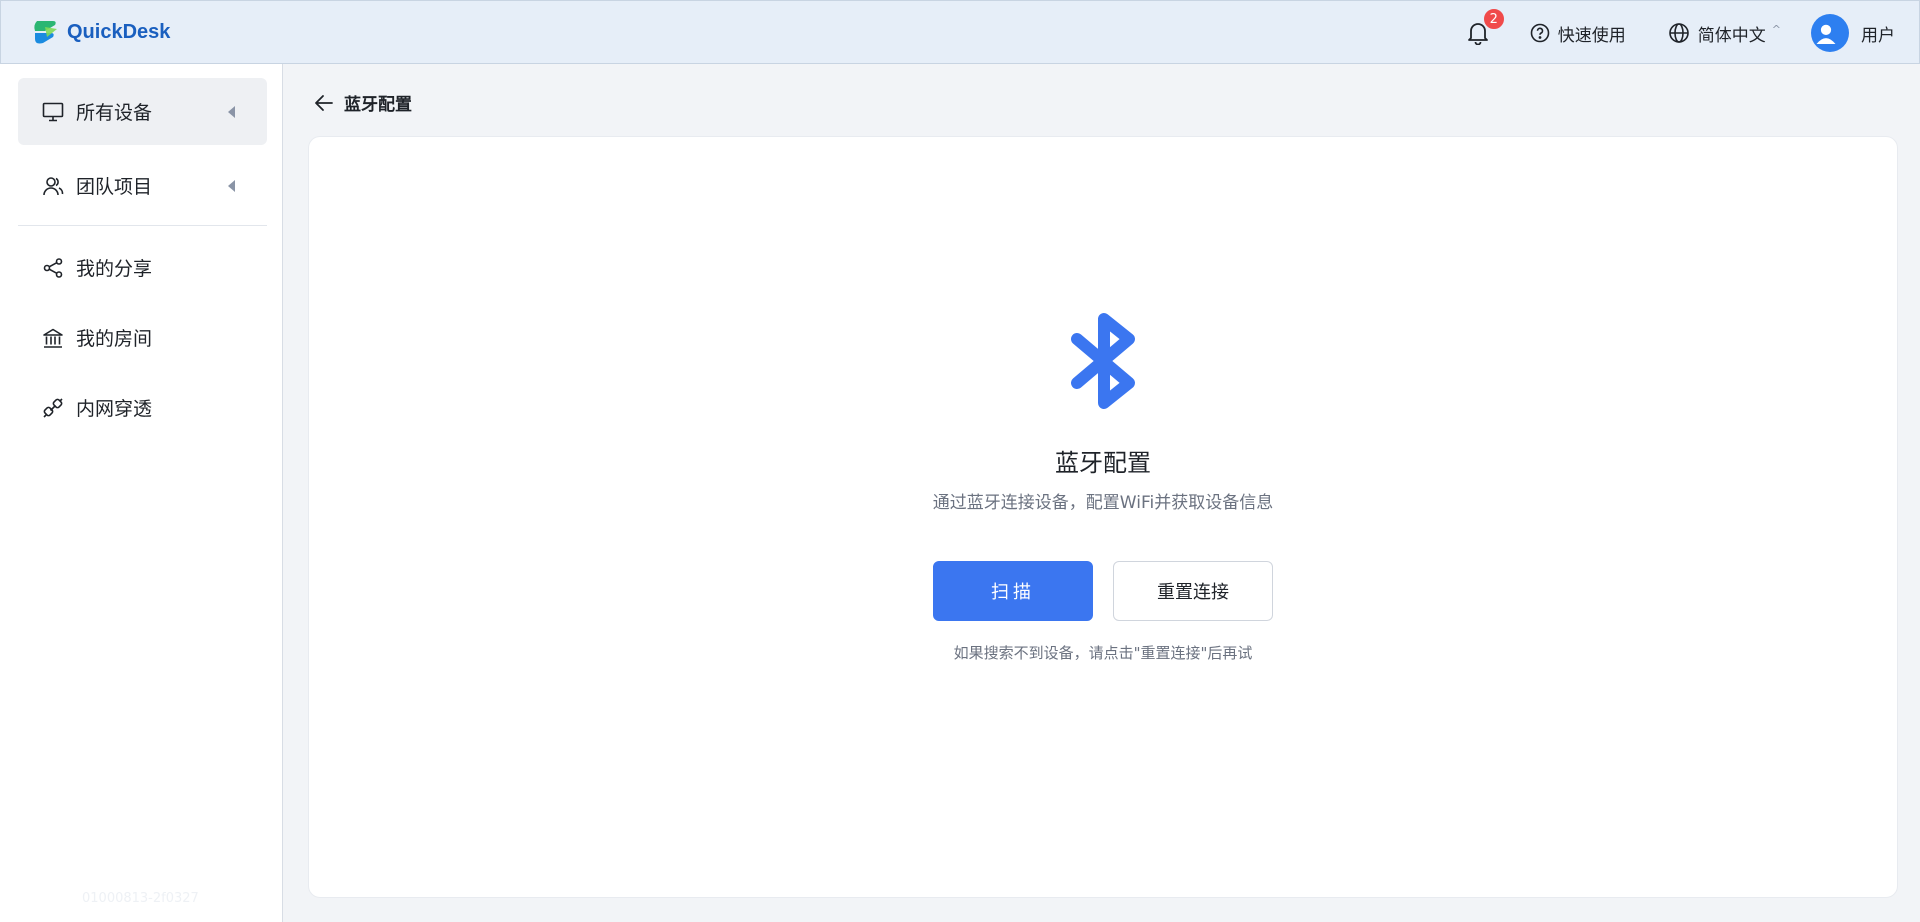 The height and width of the screenshot is (922, 1920). What do you see at coordinates (141, 493) in the screenshot?
I see `sidebar: 所有设备 团队项目 我的分享 我的房间 内网穿透 01000813-2f0327` at bounding box center [141, 493].